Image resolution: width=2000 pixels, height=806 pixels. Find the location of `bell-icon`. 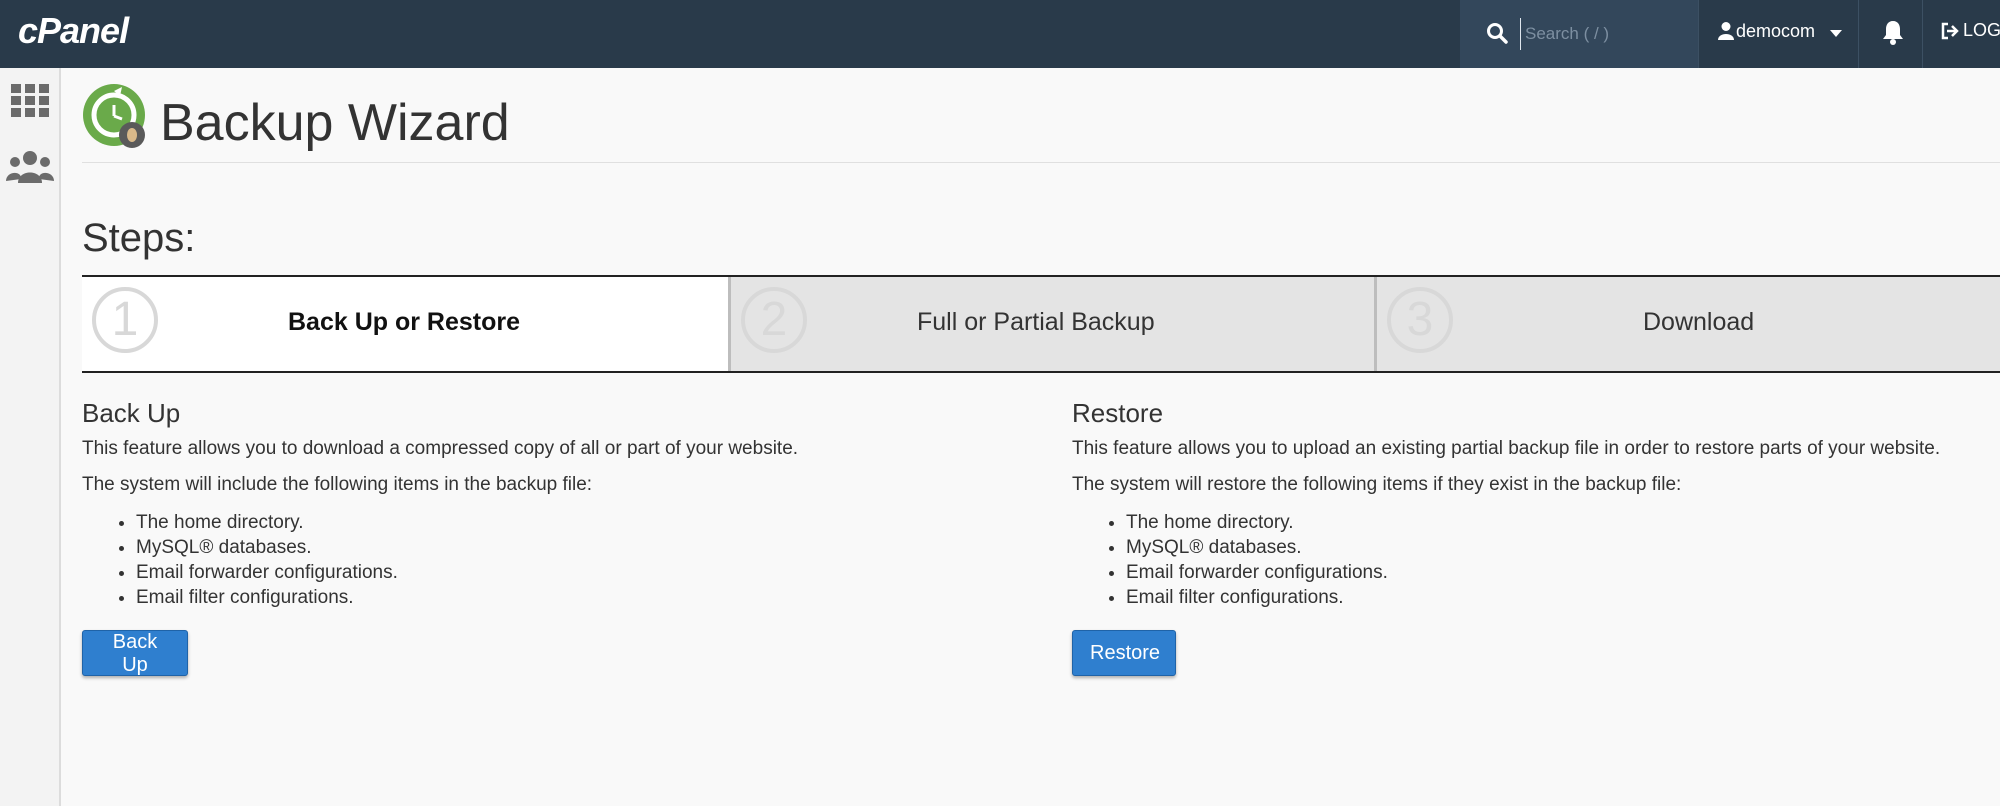

bell-icon is located at coordinates (1893, 32).